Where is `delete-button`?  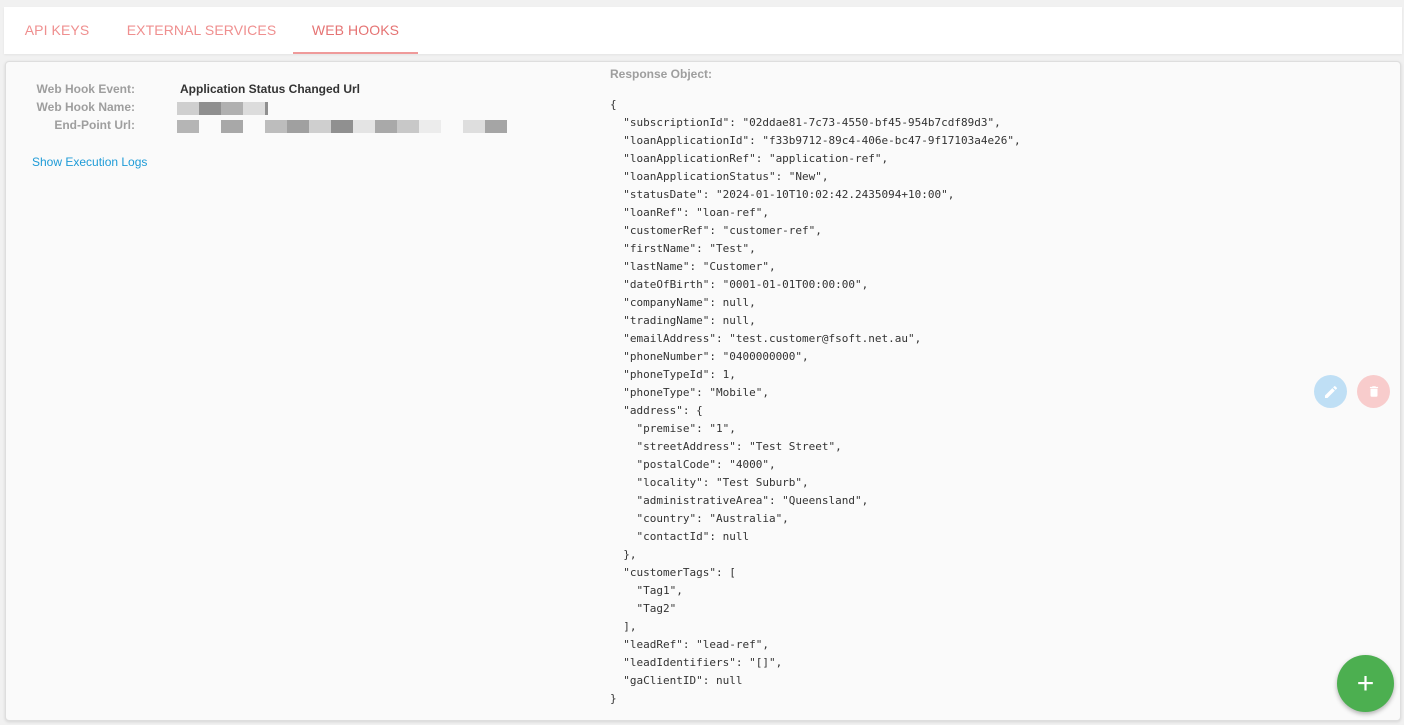 delete-button is located at coordinates (1373, 391).